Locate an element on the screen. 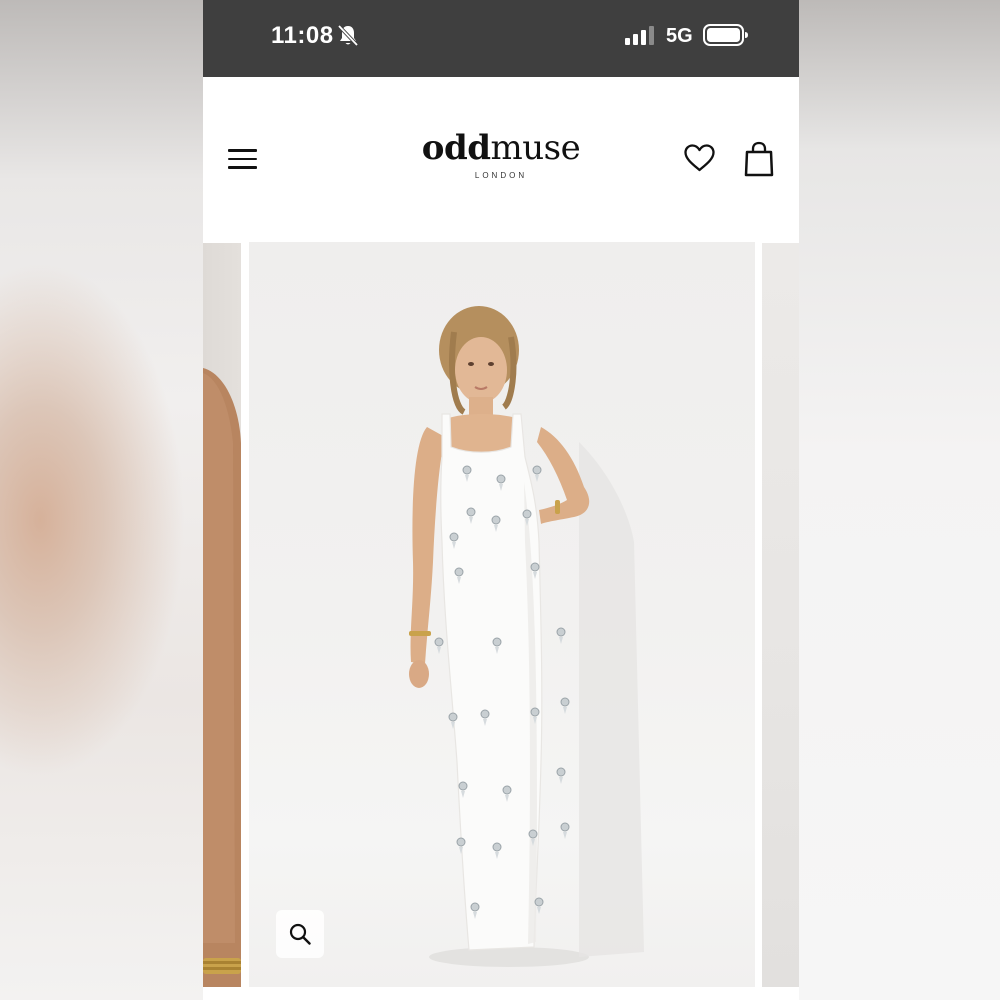  site-header: oddmuse LONDON is located at coordinates (501, 159).